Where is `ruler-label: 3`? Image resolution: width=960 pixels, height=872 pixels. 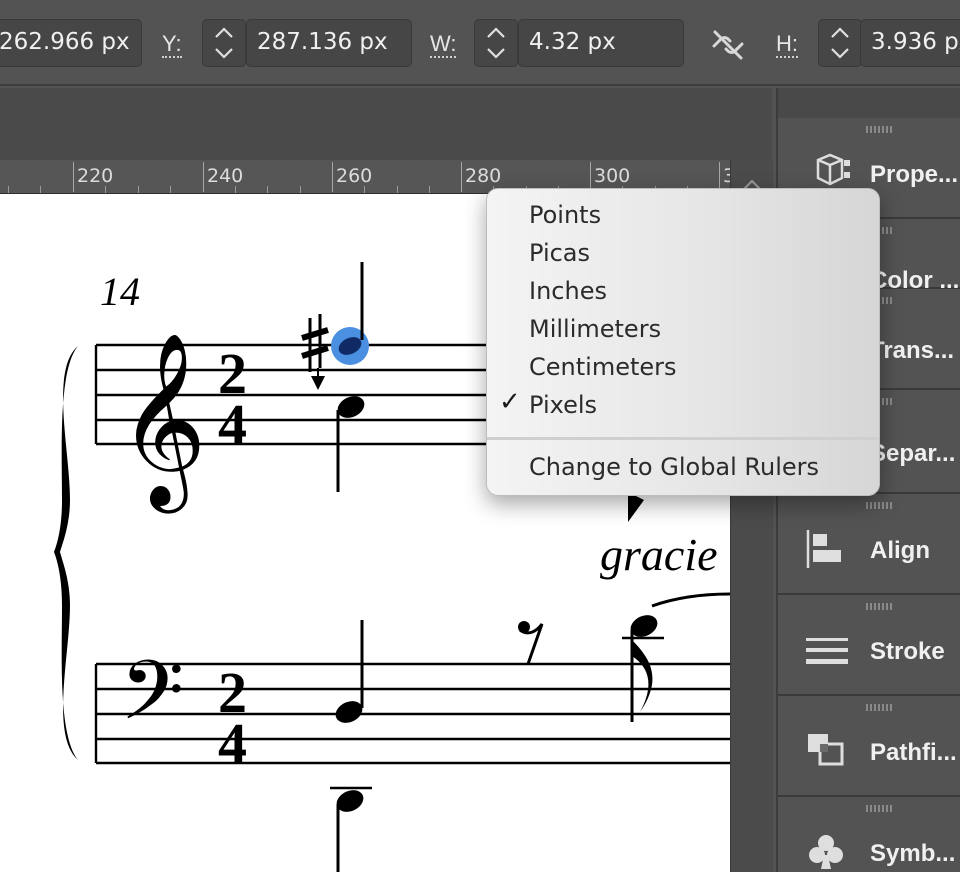 ruler-label: 3 is located at coordinates (726, 176).